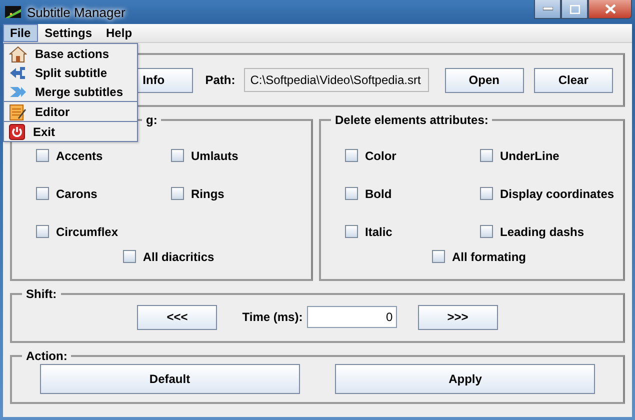 This screenshot has width=635, height=420. Describe the element at coordinates (412, 120) in the screenshot. I see `group-title: Delete elements attributes:` at that location.